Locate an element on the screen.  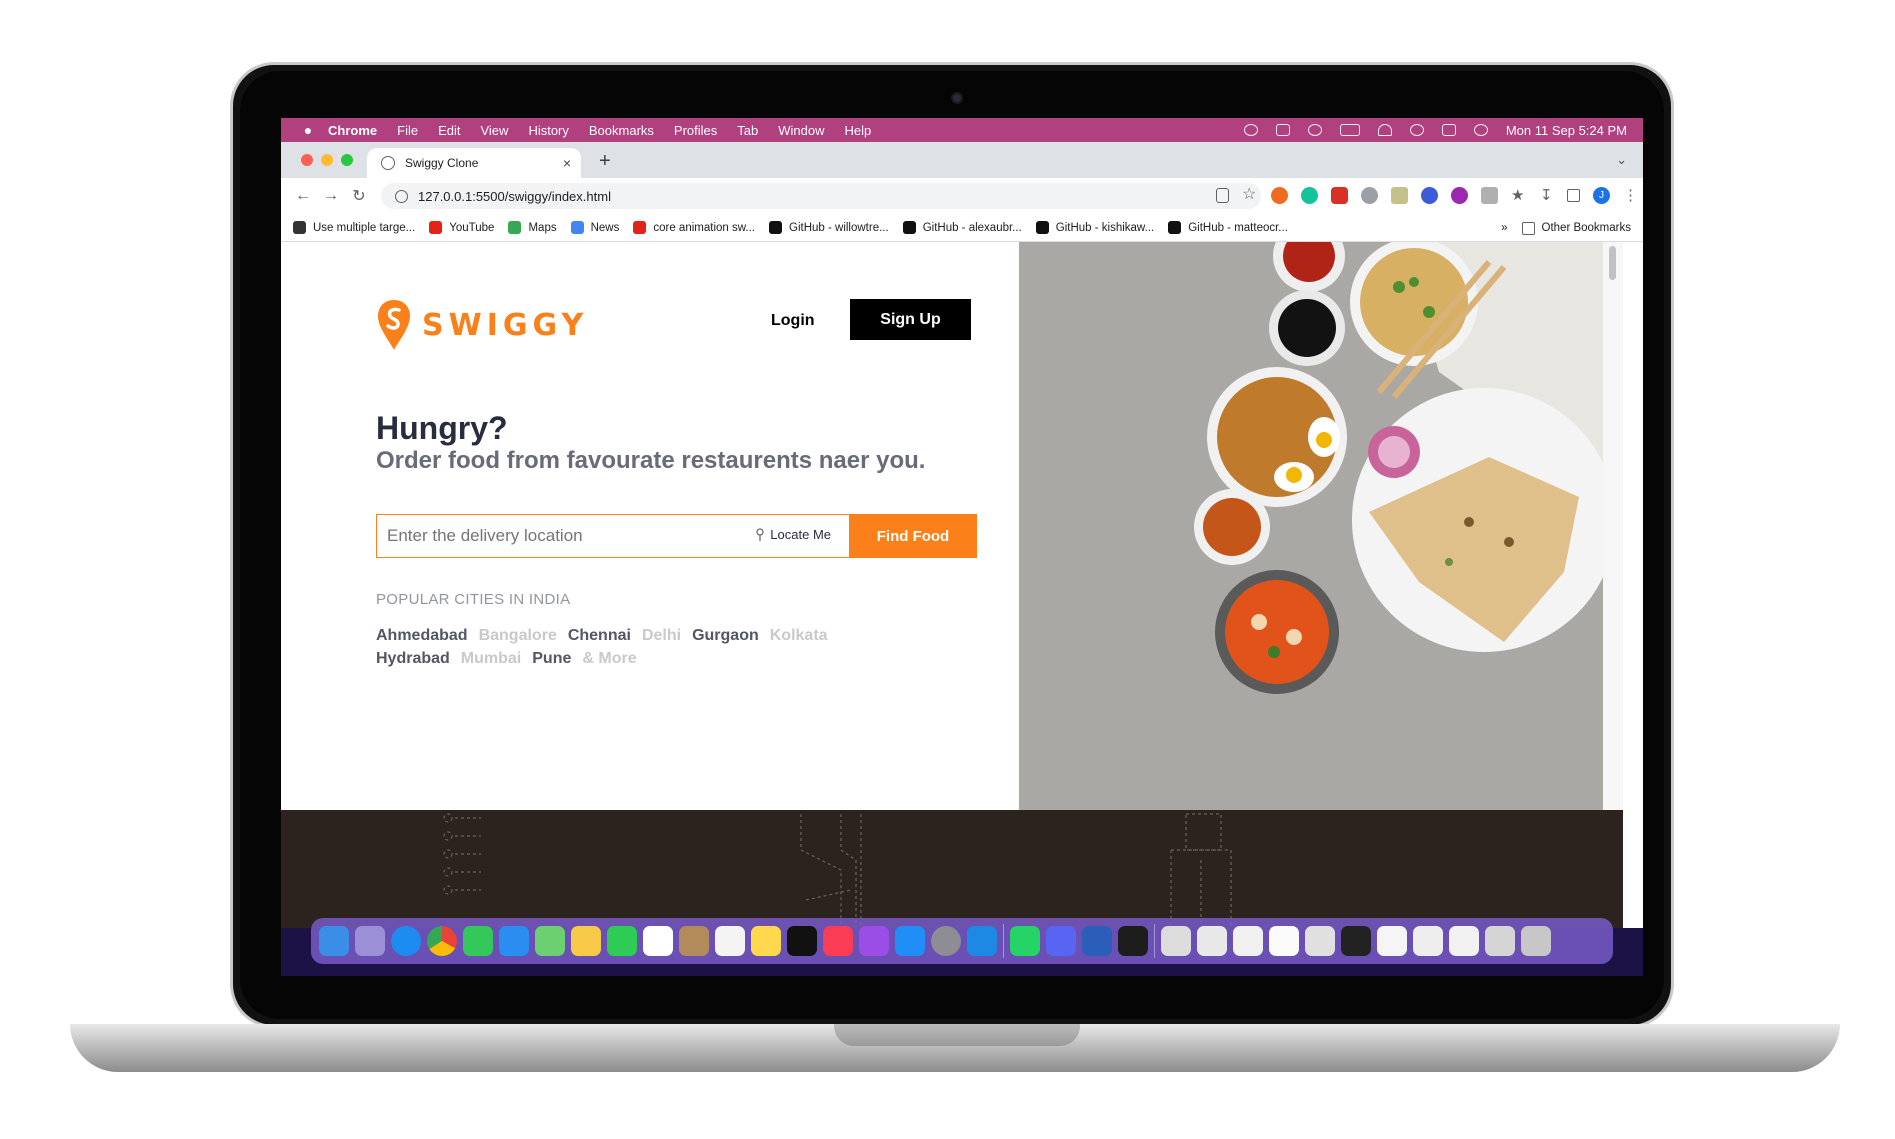
menu-file: File is located at coordinates (407, 130).